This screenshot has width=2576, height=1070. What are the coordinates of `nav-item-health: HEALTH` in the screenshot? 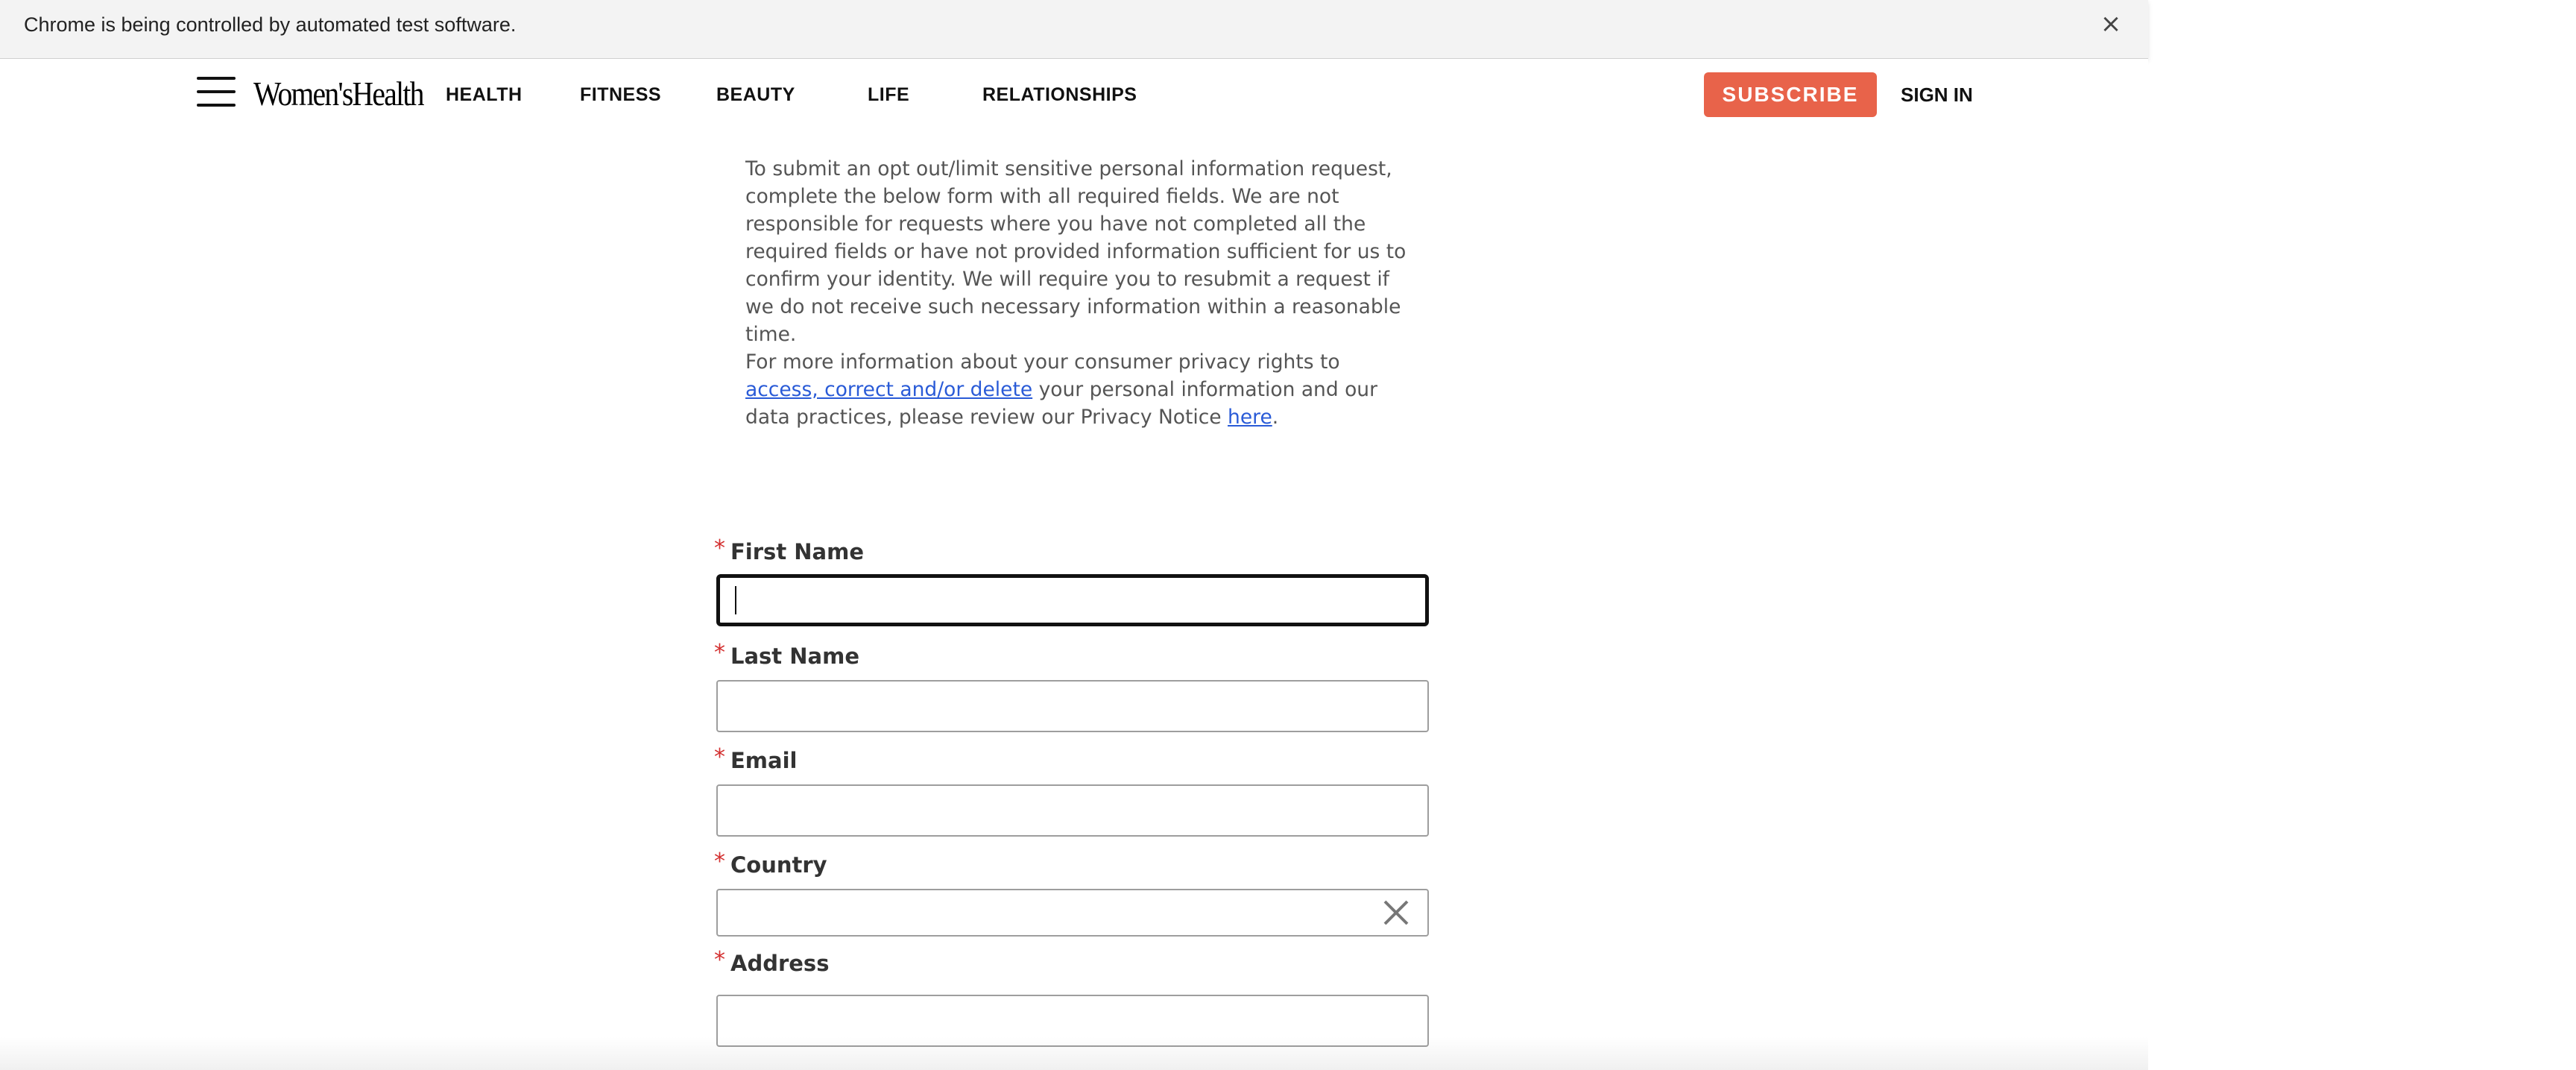 It's located at (484, 95).